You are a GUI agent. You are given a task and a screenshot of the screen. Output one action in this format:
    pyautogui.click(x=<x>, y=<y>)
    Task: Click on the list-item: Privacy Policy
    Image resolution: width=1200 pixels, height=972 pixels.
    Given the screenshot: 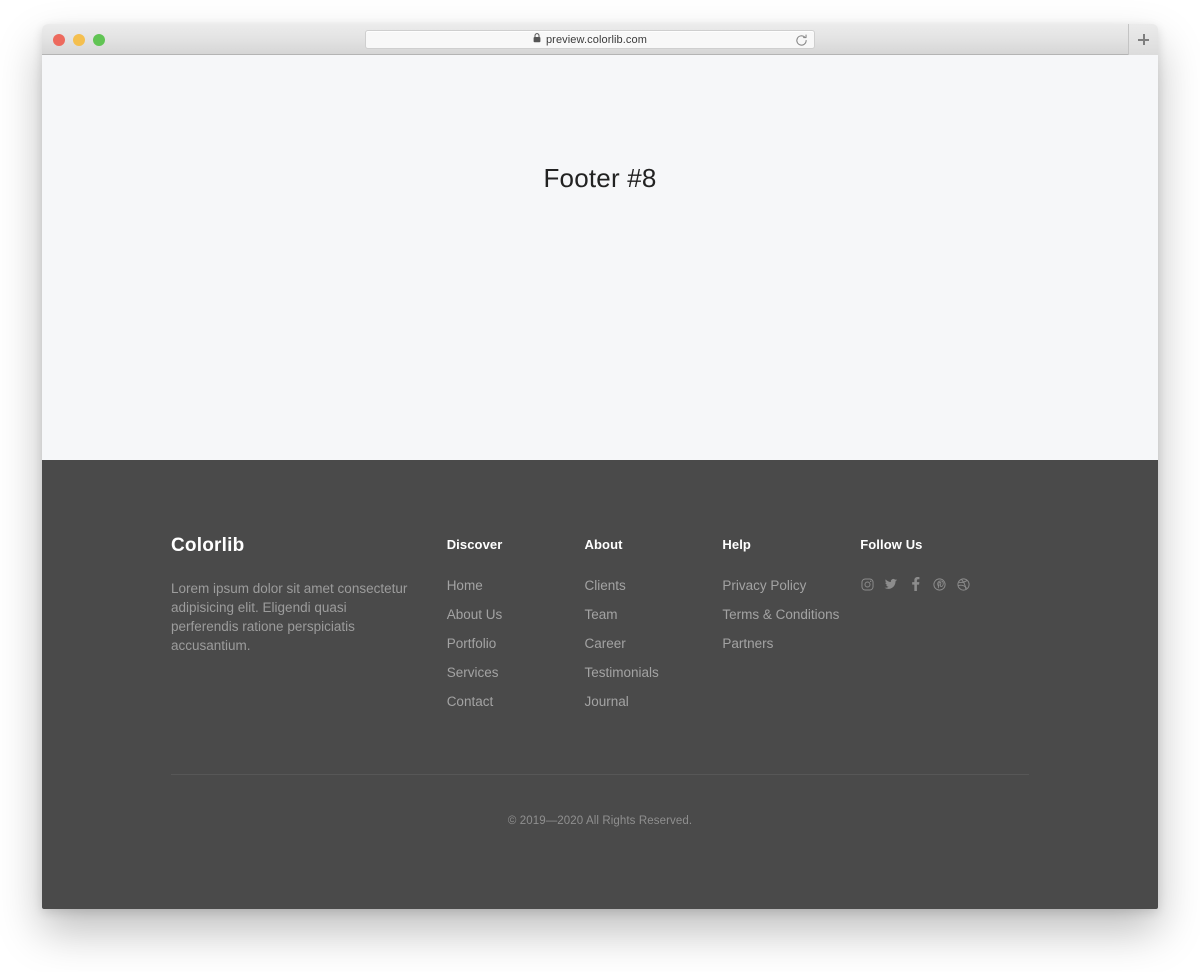 What is the action you would take?
    pyautogui.click(x=791, y=586)
    